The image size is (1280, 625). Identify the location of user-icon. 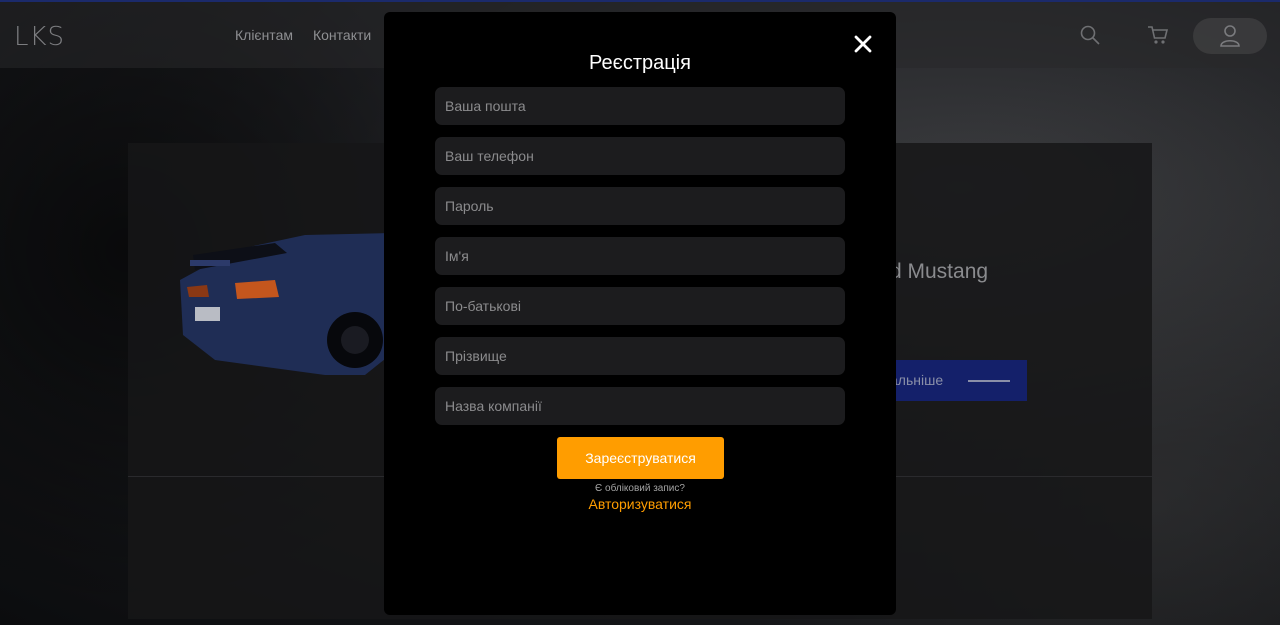
(1230, 36).